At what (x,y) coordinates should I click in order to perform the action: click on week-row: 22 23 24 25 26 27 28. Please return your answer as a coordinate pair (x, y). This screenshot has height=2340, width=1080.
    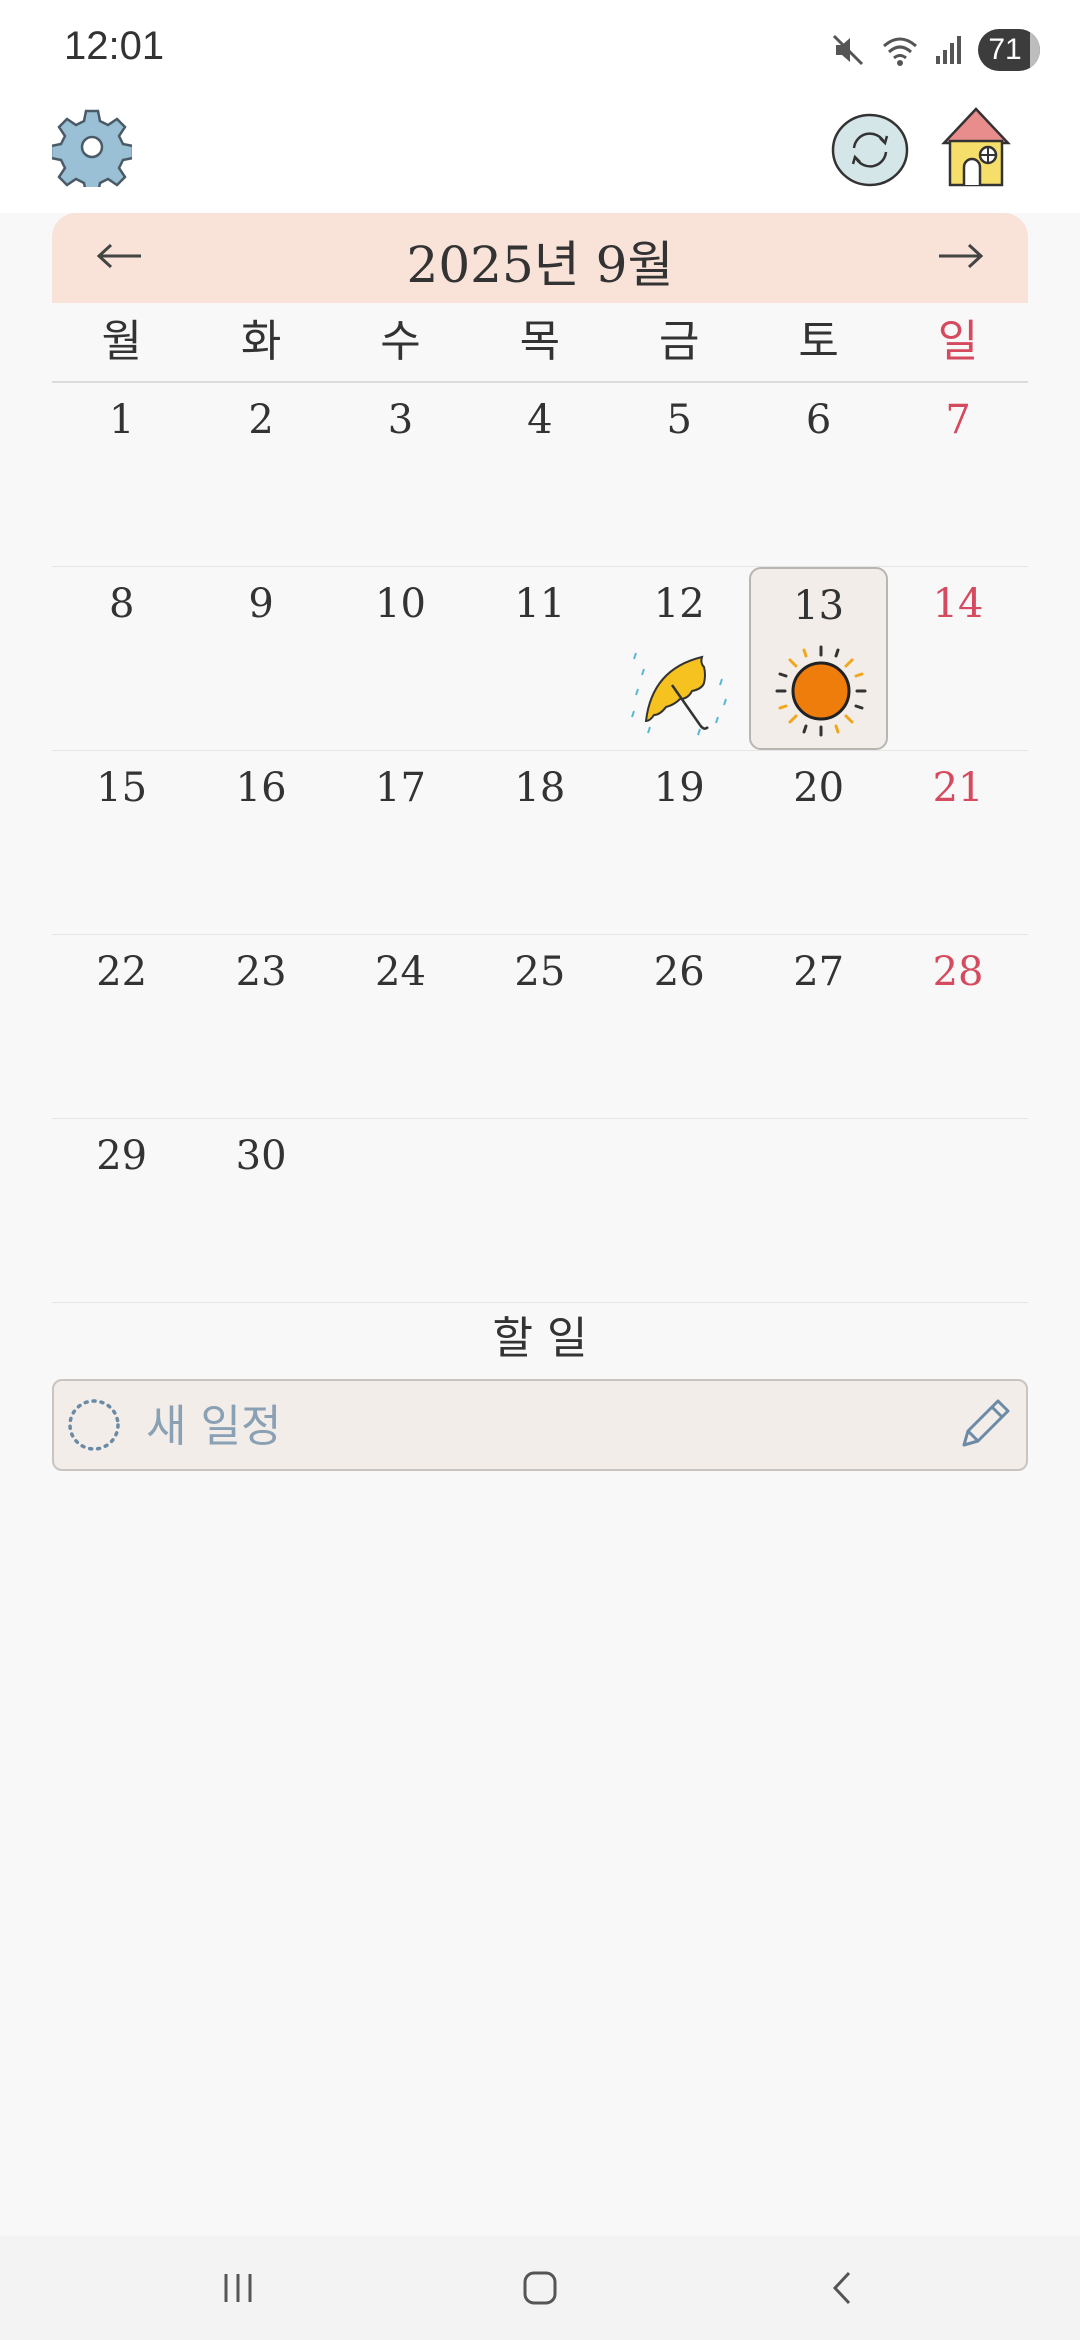
    Looking at the image, I should click on (540, 1027).